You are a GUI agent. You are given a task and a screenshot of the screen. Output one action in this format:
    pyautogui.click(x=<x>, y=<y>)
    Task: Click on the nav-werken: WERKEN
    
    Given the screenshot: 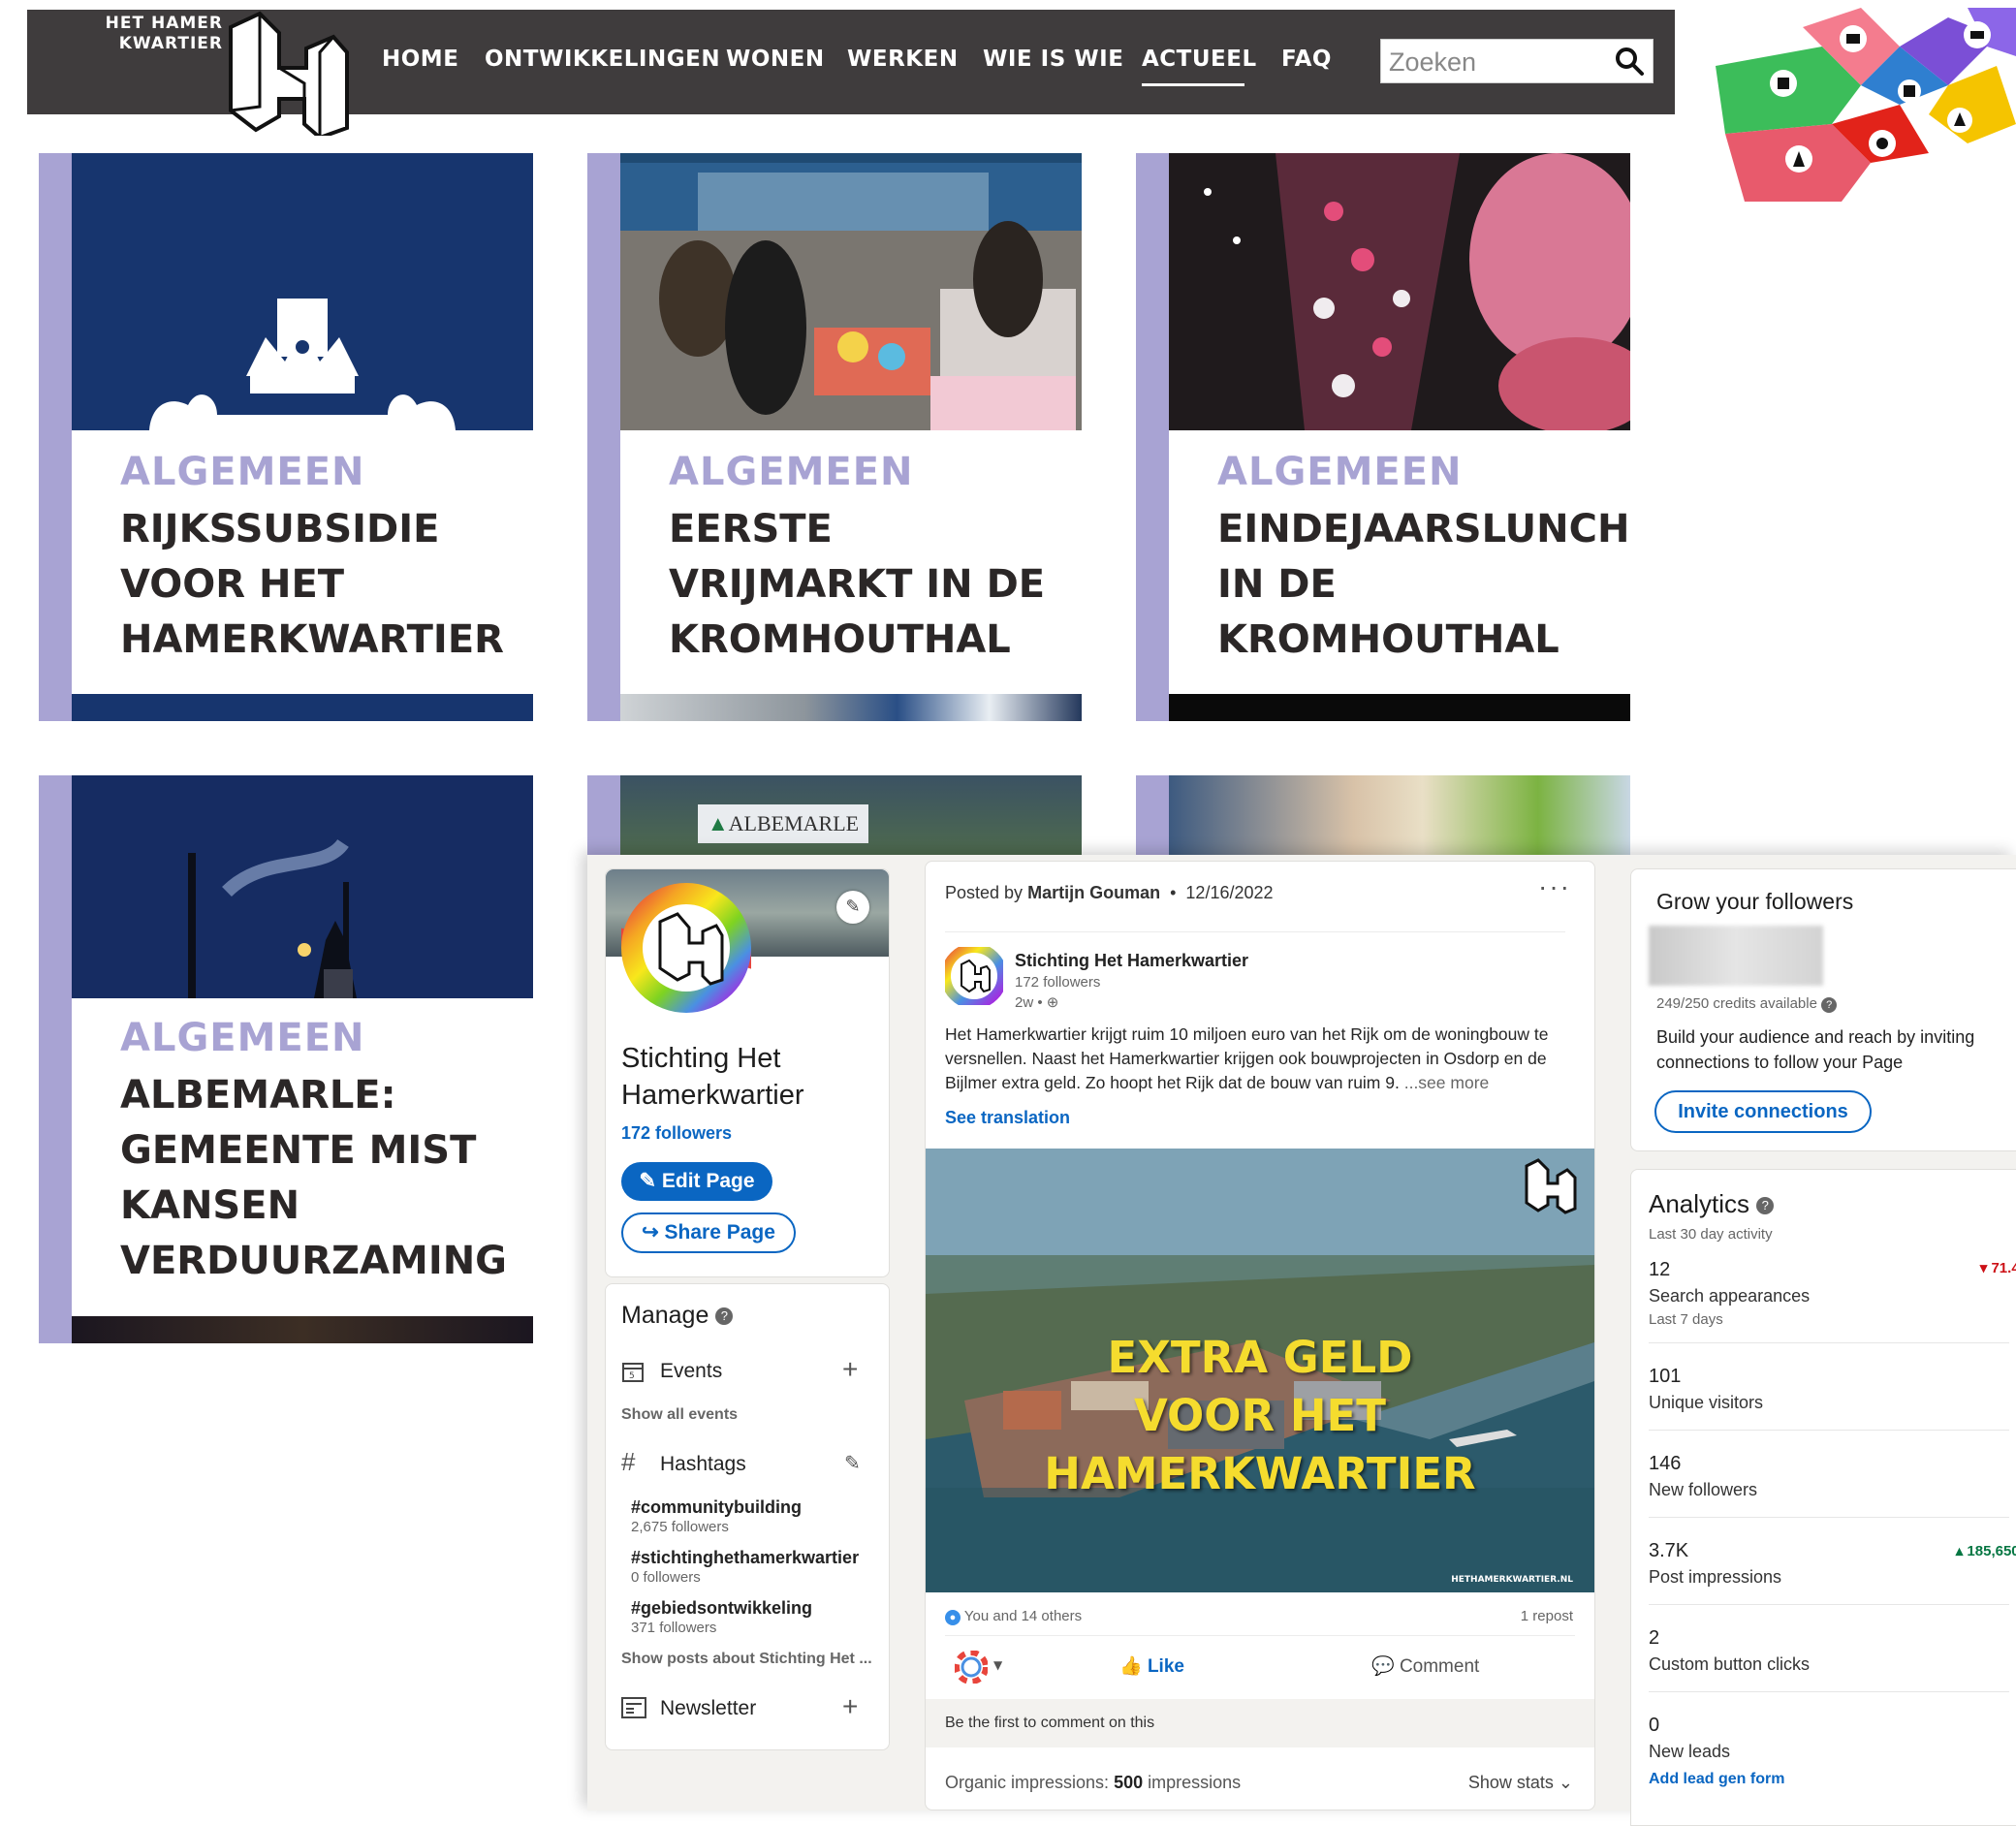 What is the action you would take?
    pyautogui.click(x=903, y=59)
    